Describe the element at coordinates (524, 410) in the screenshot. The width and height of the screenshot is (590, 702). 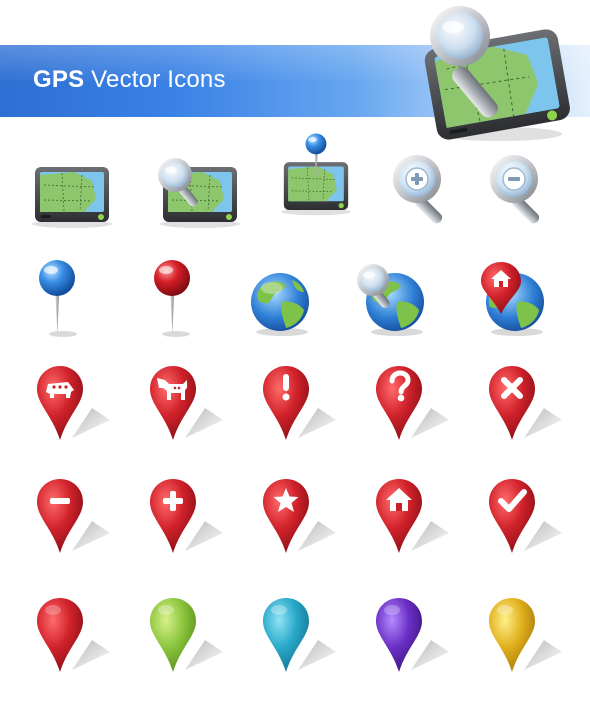
I see `close-pin-icon` at that location.